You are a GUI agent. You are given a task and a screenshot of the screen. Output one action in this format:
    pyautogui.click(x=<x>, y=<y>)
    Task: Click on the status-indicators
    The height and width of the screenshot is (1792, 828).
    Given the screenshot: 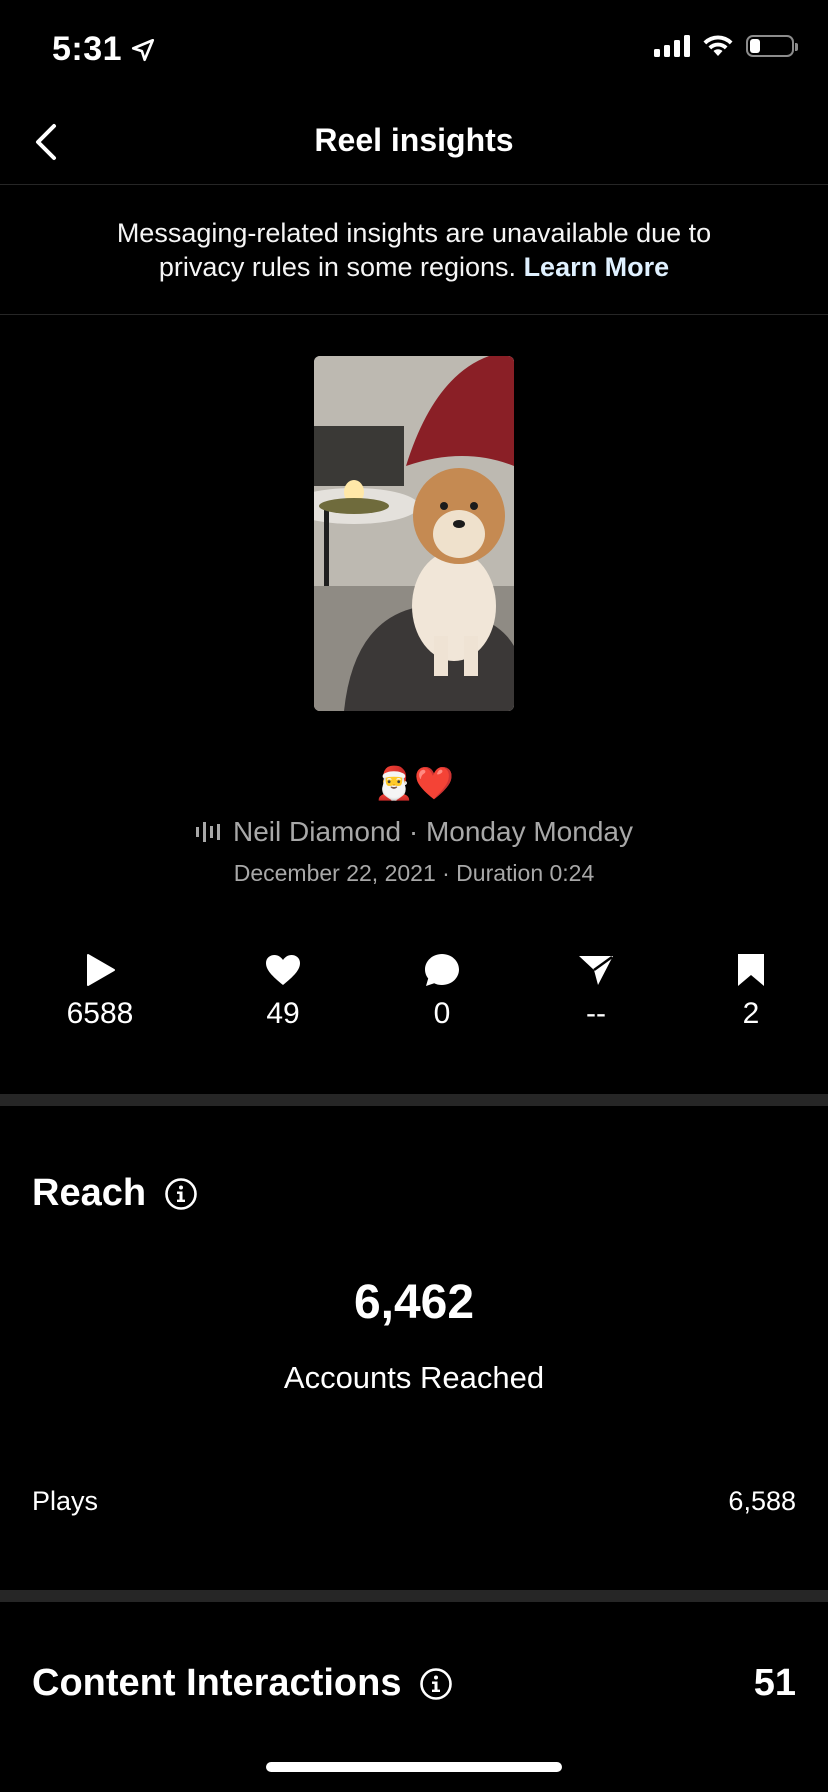 What is the action you would take?
    pyautogui.click(x=726, y=46)
    